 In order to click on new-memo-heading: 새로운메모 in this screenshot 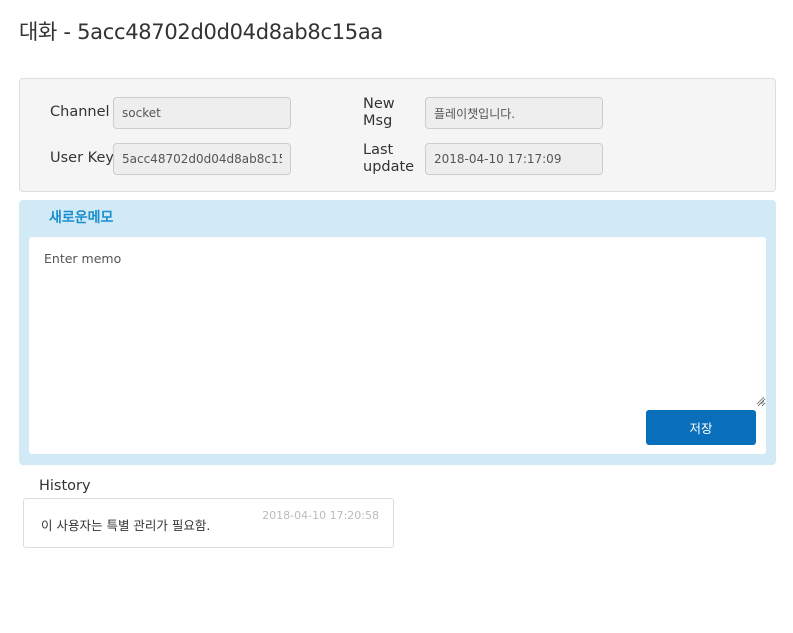, I will do `click(81, 218)`.